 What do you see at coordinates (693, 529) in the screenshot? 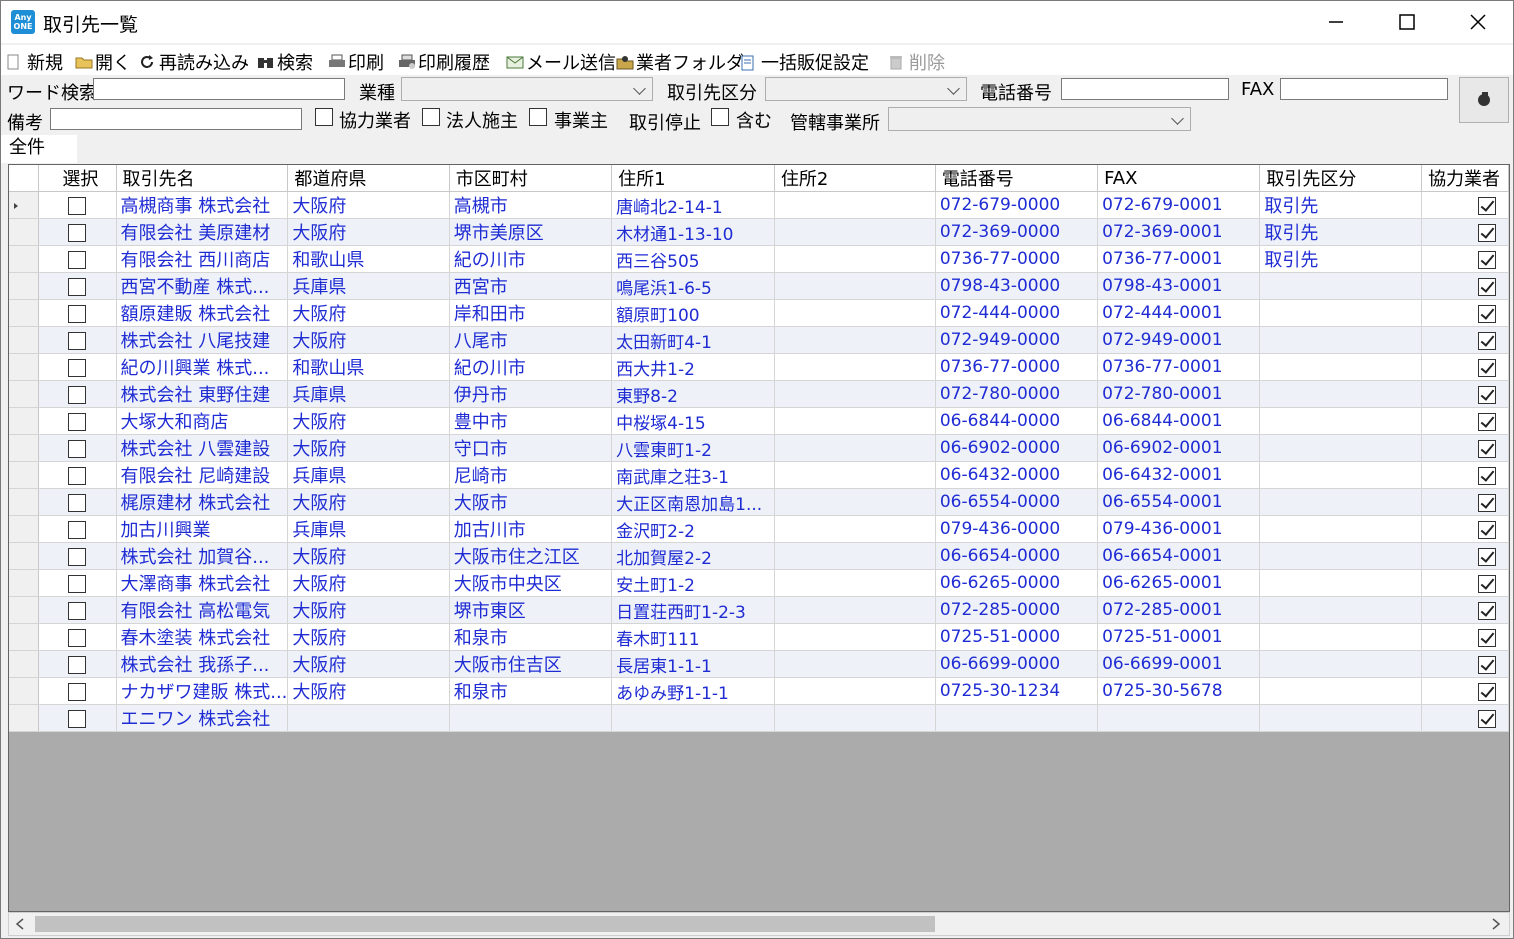
I see `cell-addr1: 金沢町2-2` at bounding box center [693, 529].